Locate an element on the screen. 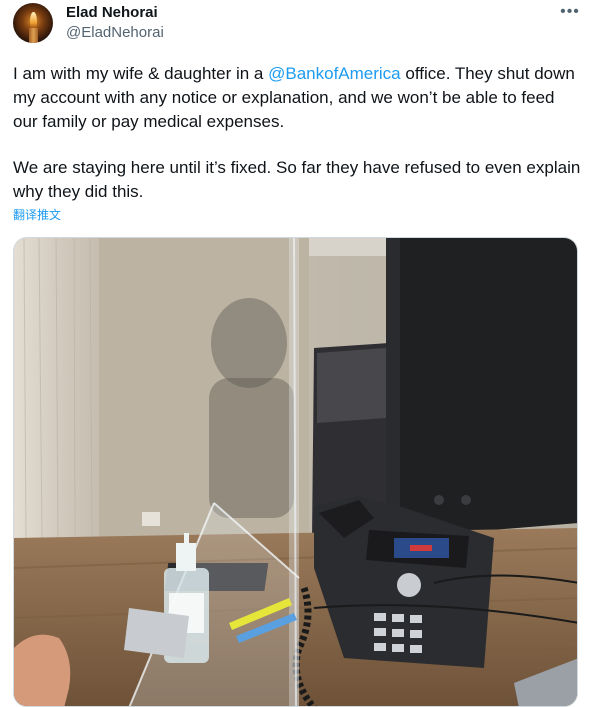 This screenshot has width=603, height=707. more-options-icon: ••• is located at coordinates (570, 13).